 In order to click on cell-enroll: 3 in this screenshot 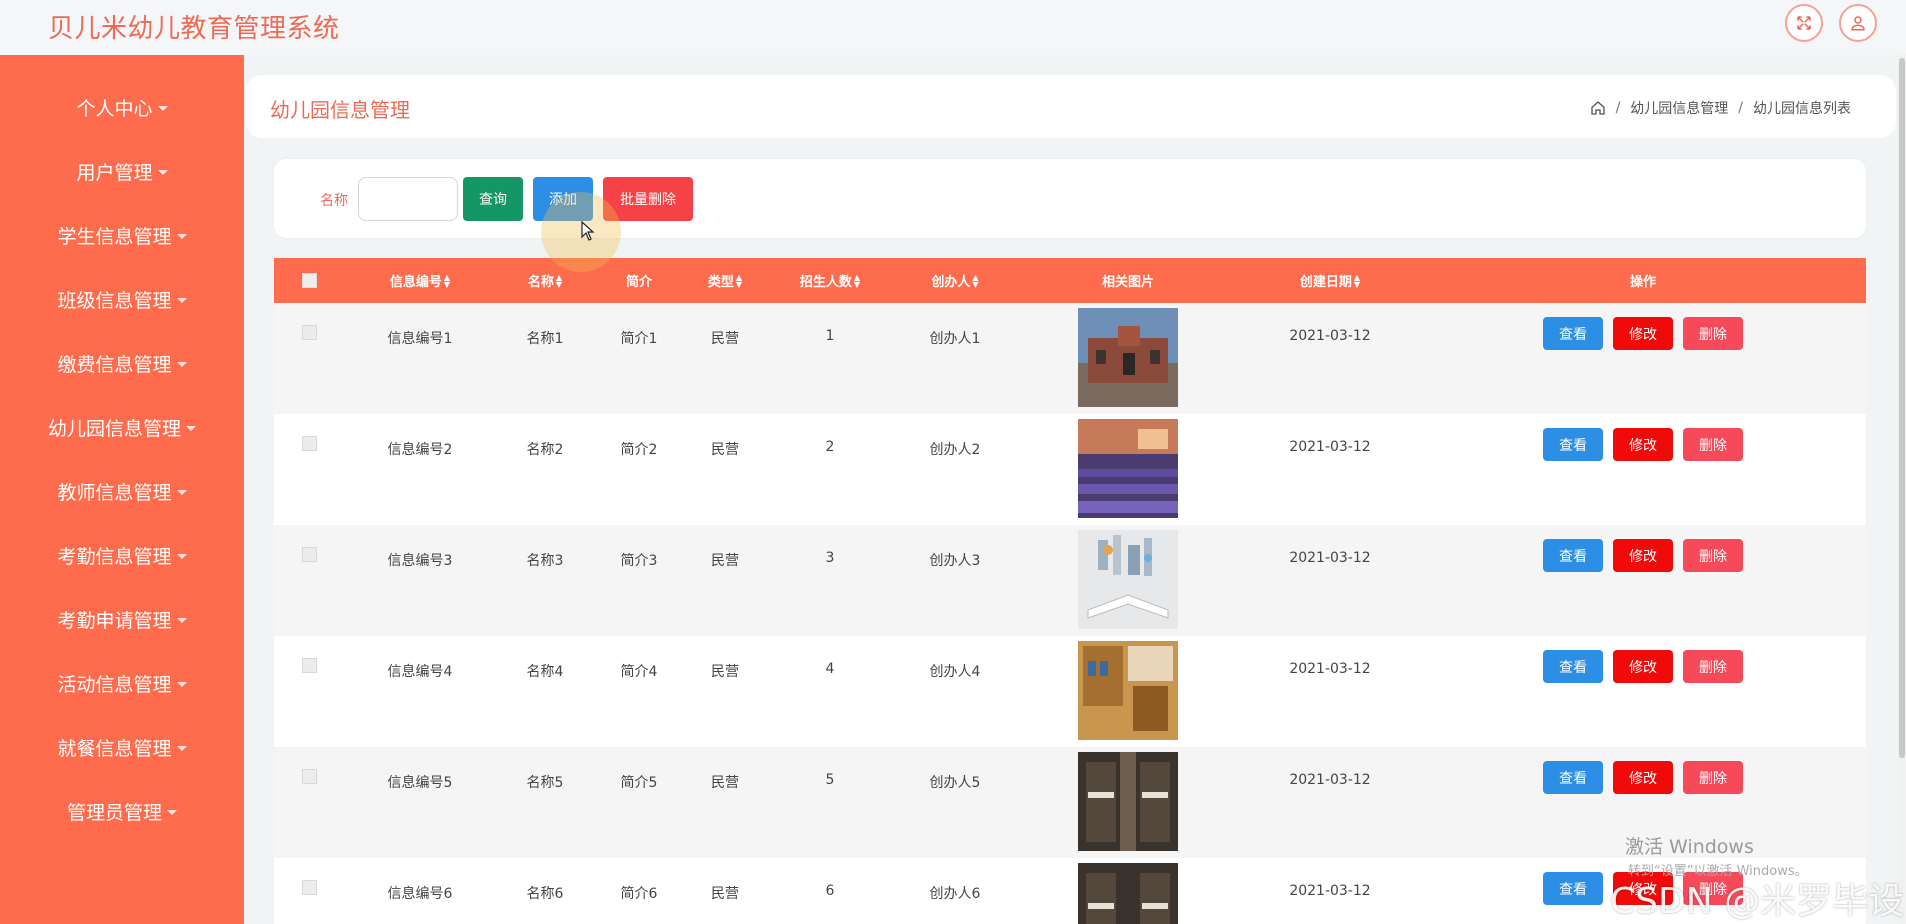, I will do `click(830, 558)`.